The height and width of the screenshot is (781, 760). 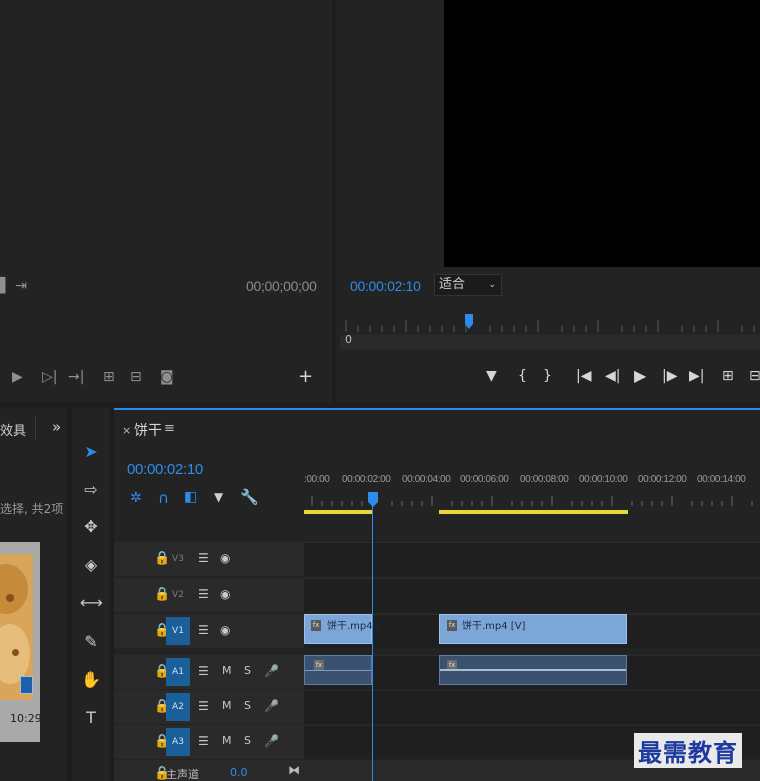 What do you see at coordinates (26, 718) in the screenshot?
I see `thumbnail-duration: 10:29` at bounding box center [26, 718].